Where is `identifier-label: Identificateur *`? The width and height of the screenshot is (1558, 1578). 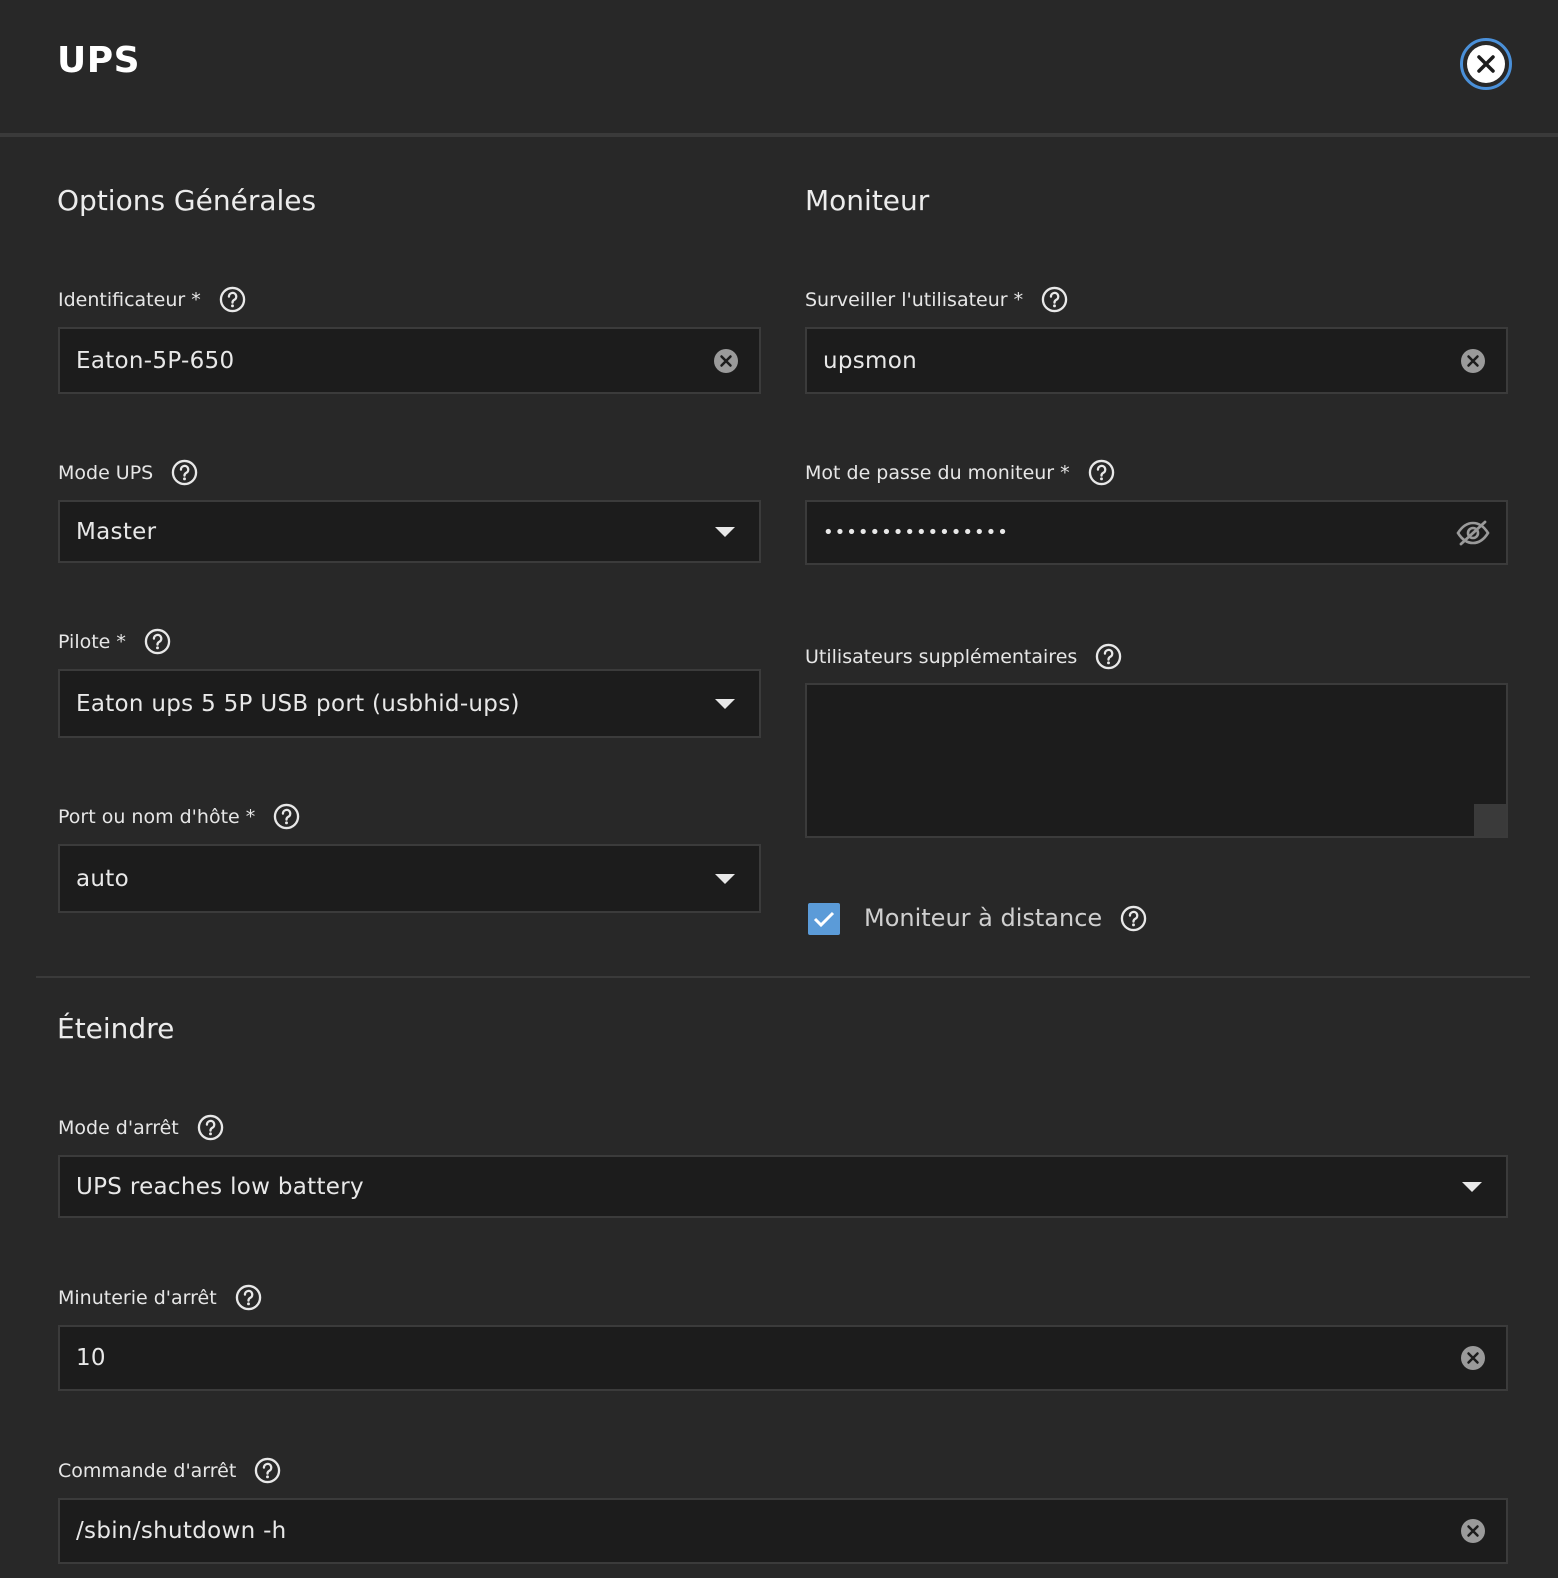
identifier-label: Identificateur * is located at coordinates (152, 299).